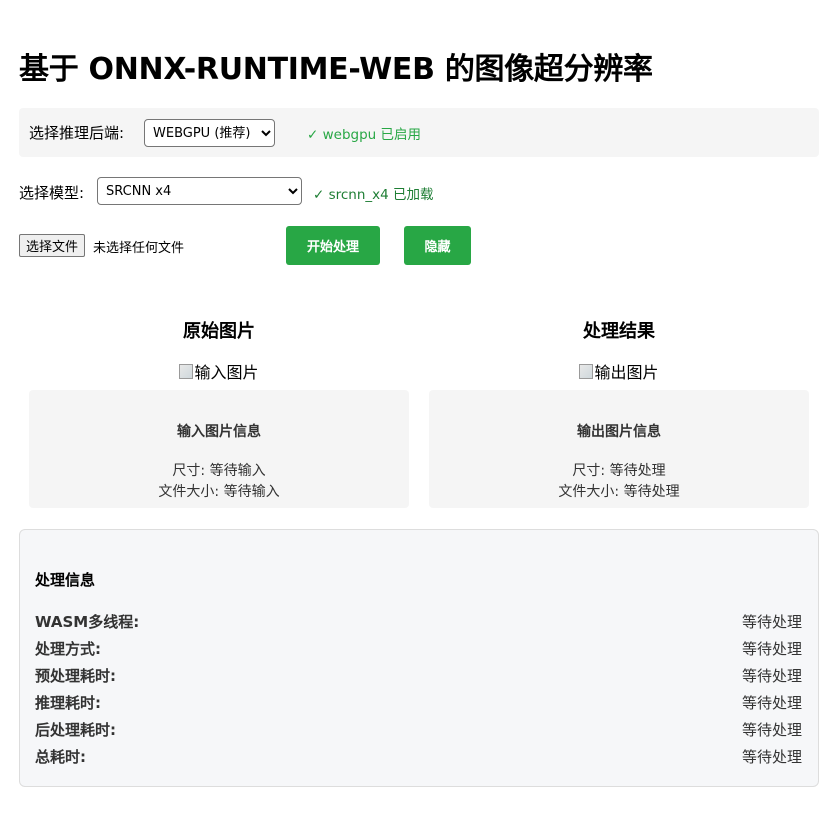 This screenshot has width=838, height=827. What do you see at coordinates (219, 449) in the screenshot?
I see `input-info-card: 输入图片信息 尺寸: 等待输入 文件大小: 等待输入` at bounding box center [219, 449].